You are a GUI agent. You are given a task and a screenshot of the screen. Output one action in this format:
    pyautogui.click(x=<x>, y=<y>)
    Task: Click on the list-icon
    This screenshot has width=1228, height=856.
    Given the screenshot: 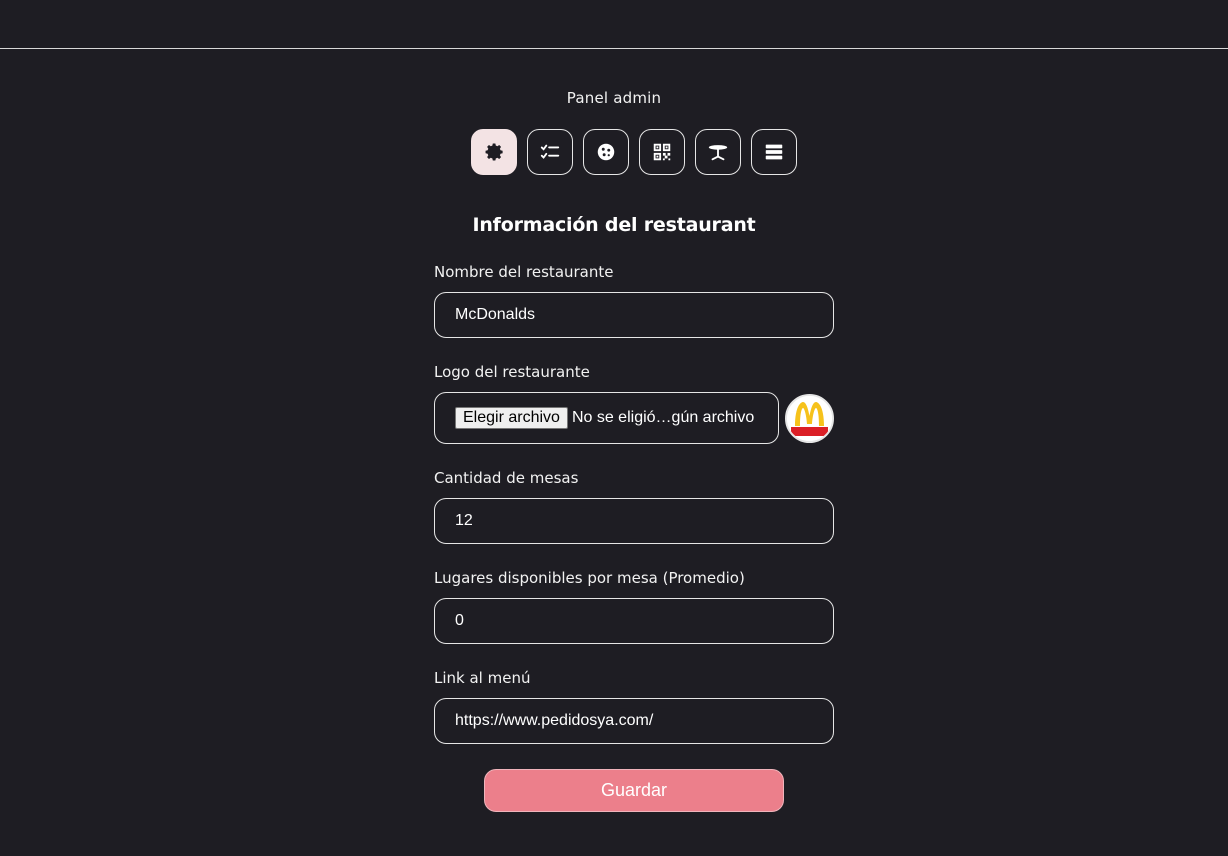 What is the action you would take?
    pyautogui.click(x=774, y=152)
    